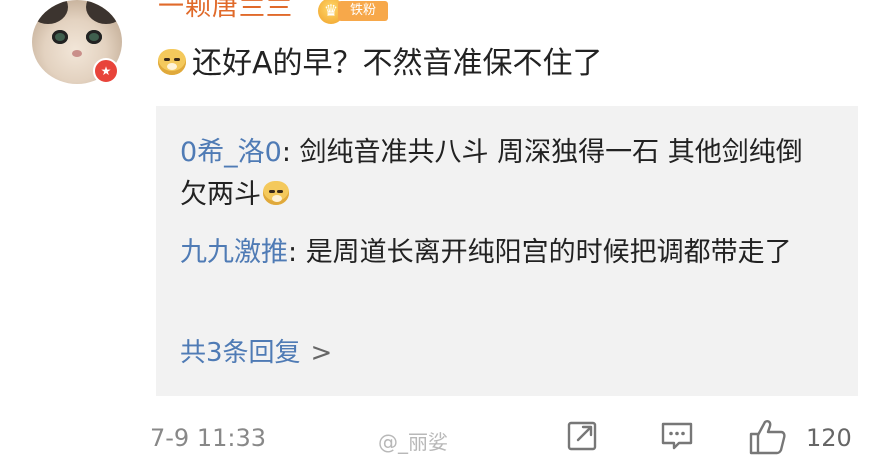 The image size is (880, 466). Describe the element at coordinates (77, 53) in the screenshot. I see `avatar-nose` at that location.